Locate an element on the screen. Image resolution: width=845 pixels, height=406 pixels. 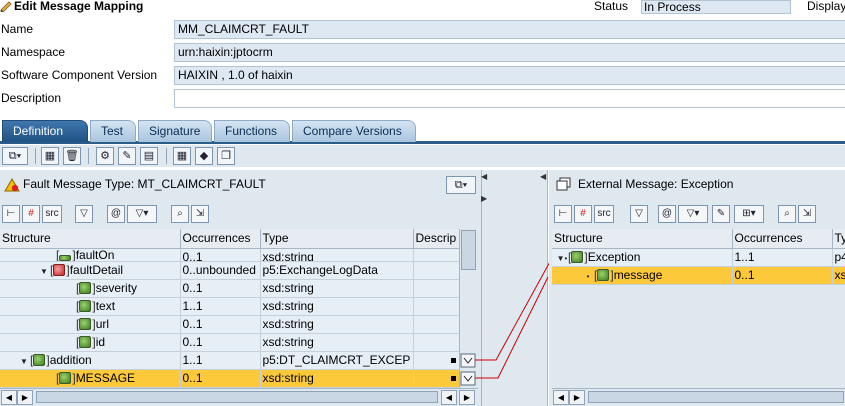
node-label: text is located at coordinates (105, 306).